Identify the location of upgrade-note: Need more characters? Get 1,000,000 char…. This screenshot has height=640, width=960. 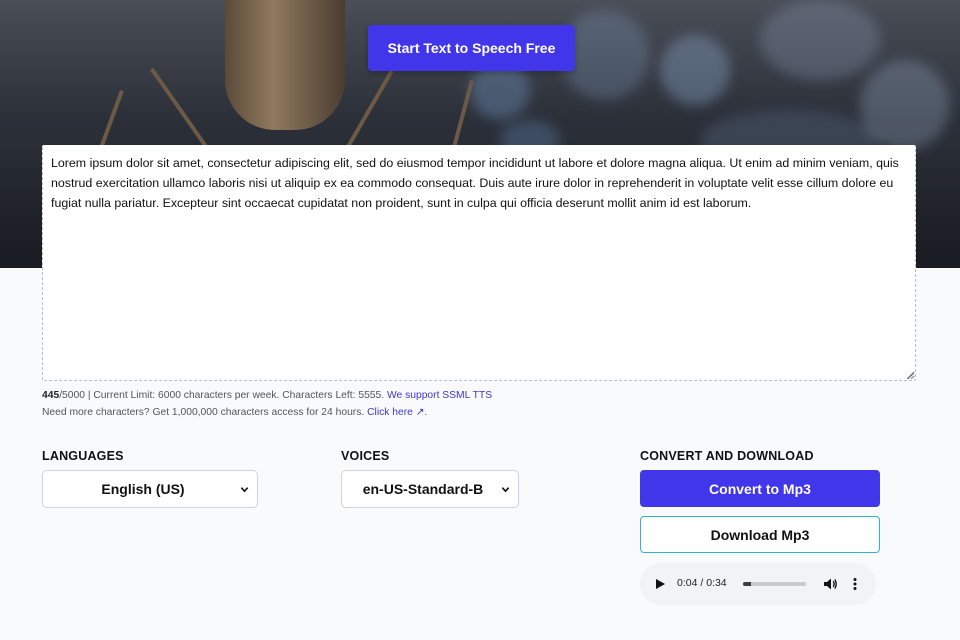
(234, 412).